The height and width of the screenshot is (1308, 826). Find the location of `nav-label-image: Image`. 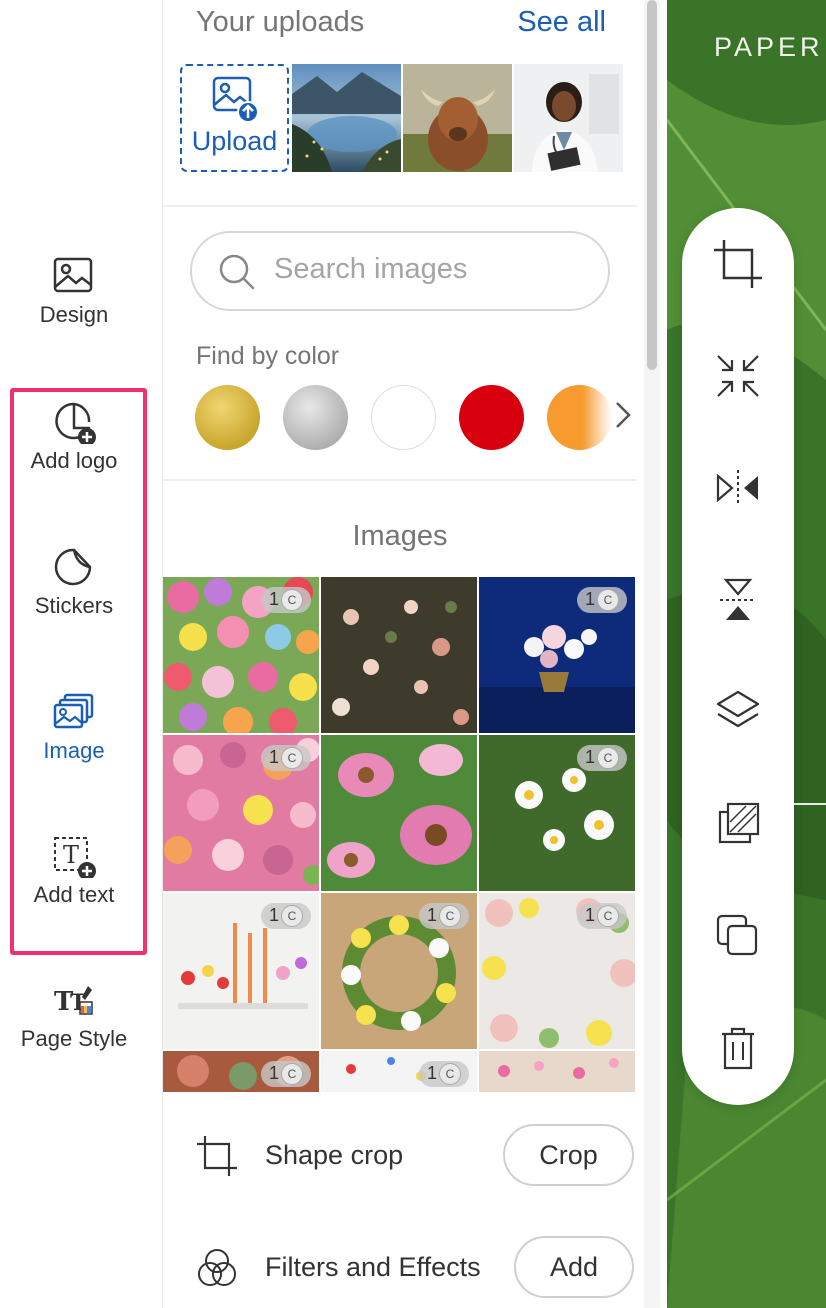

nav-label-image: Image is located at coordinates (74, 750).